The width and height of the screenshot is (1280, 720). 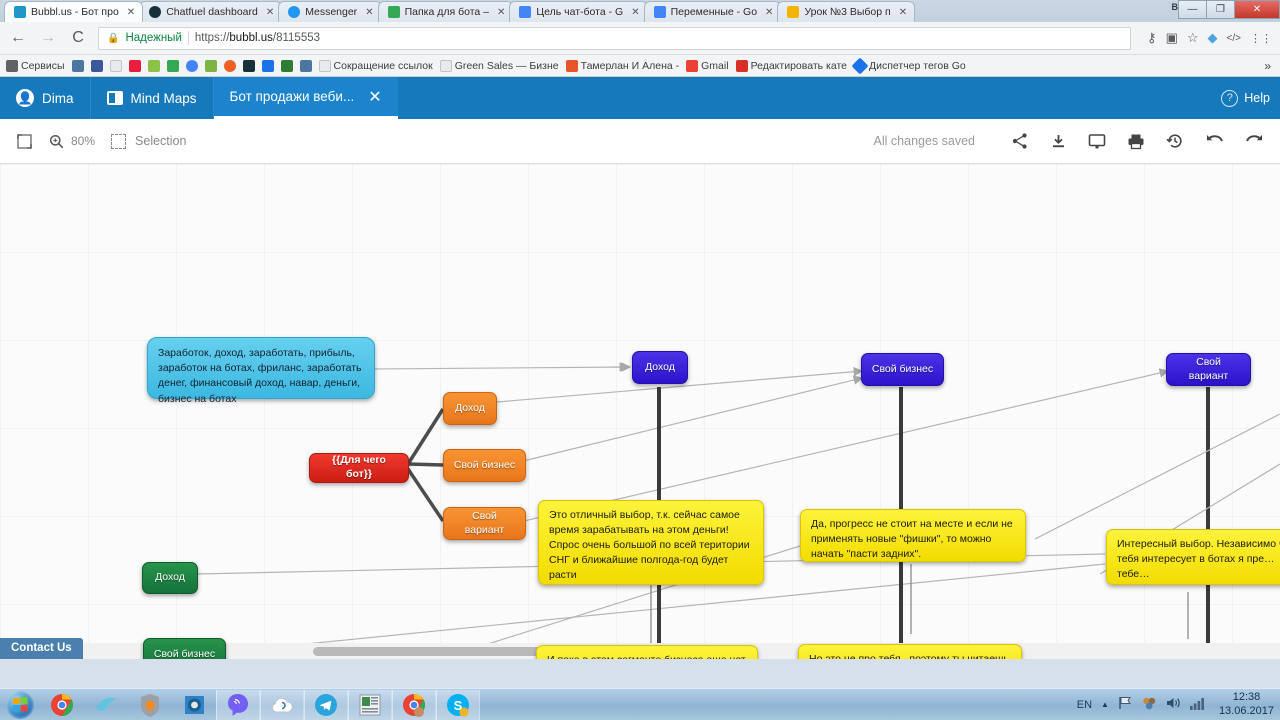 I want to click on language-indicator: EN, so click(x=1084, y=705).